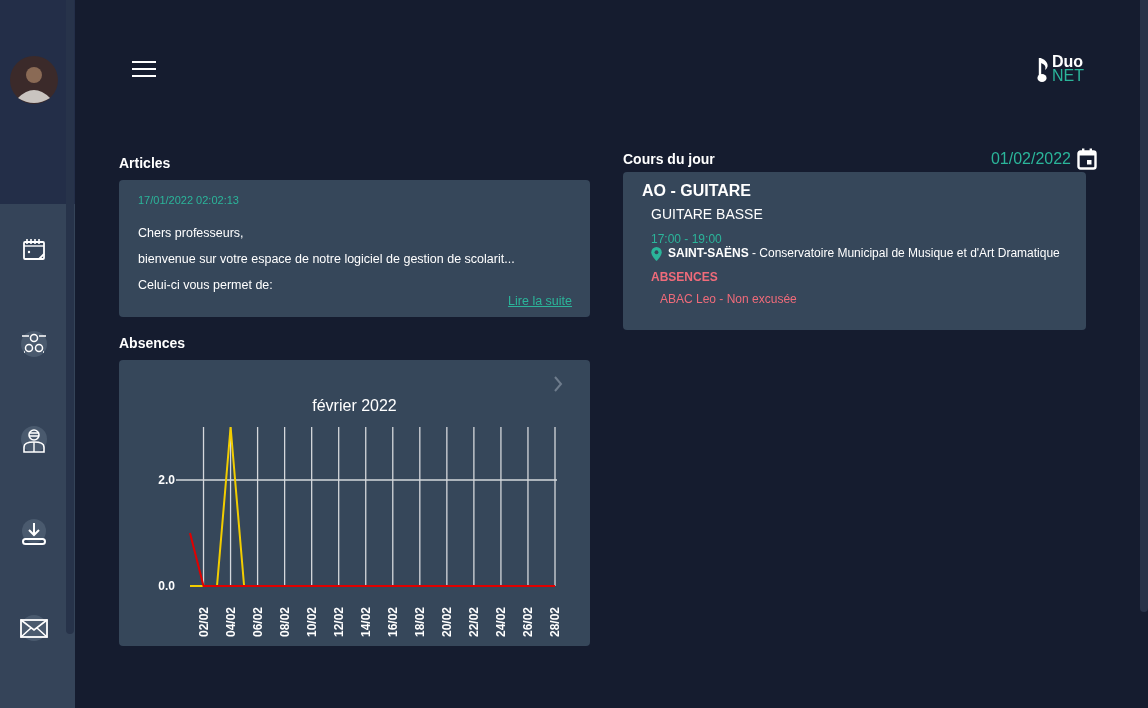  What do you see at coordinates (338, 621) in the screenshot?
I see `axis-label: 12/02` at bounding box center [338, 621].